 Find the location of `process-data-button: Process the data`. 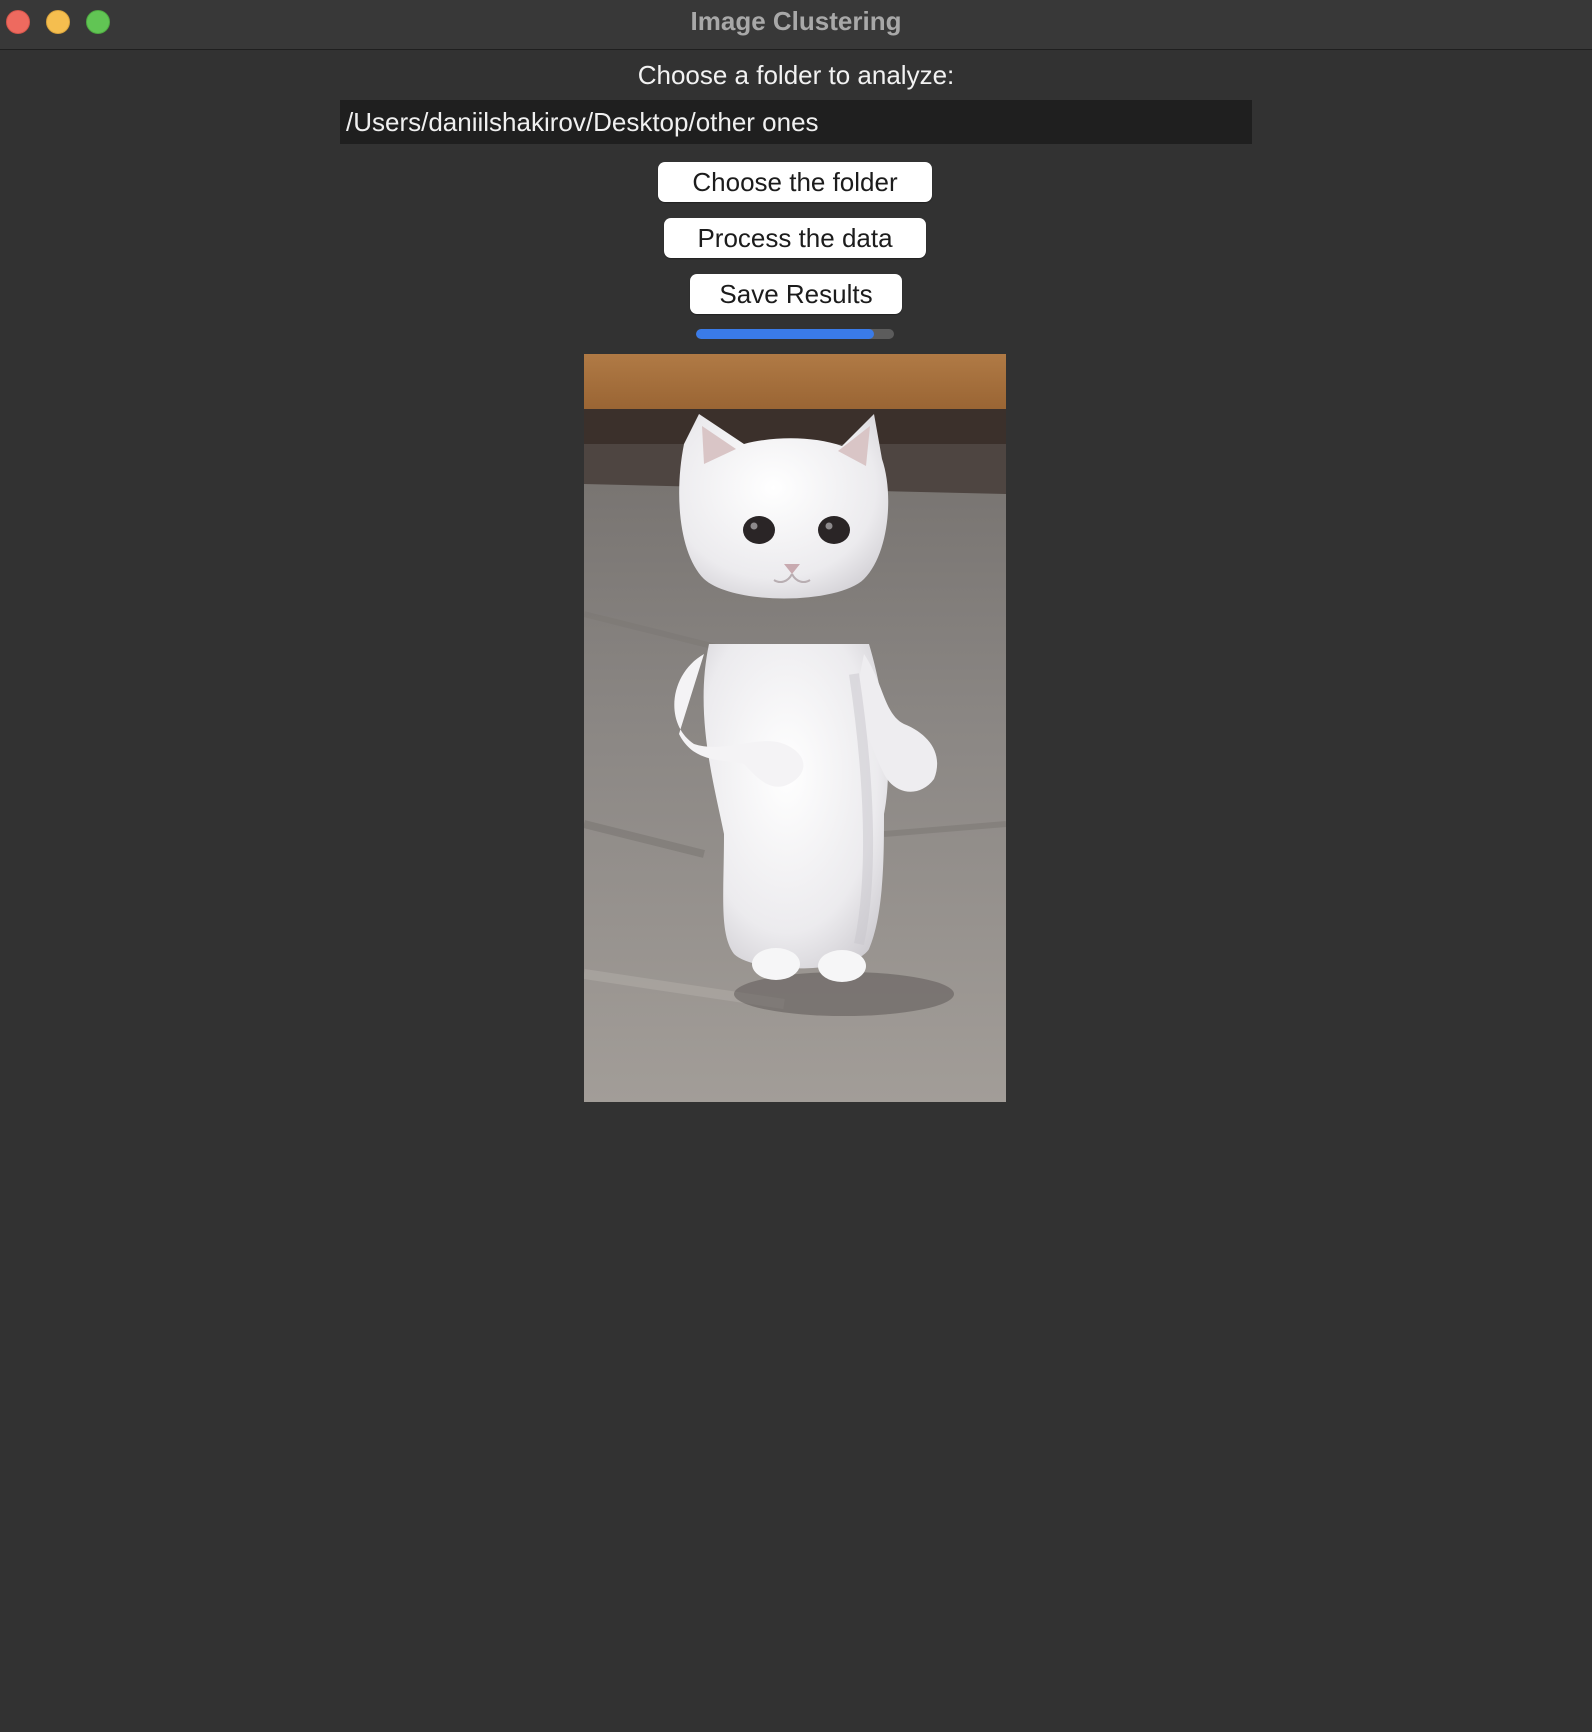

process-data-button: Process the data is located at coordinates (795, 238).